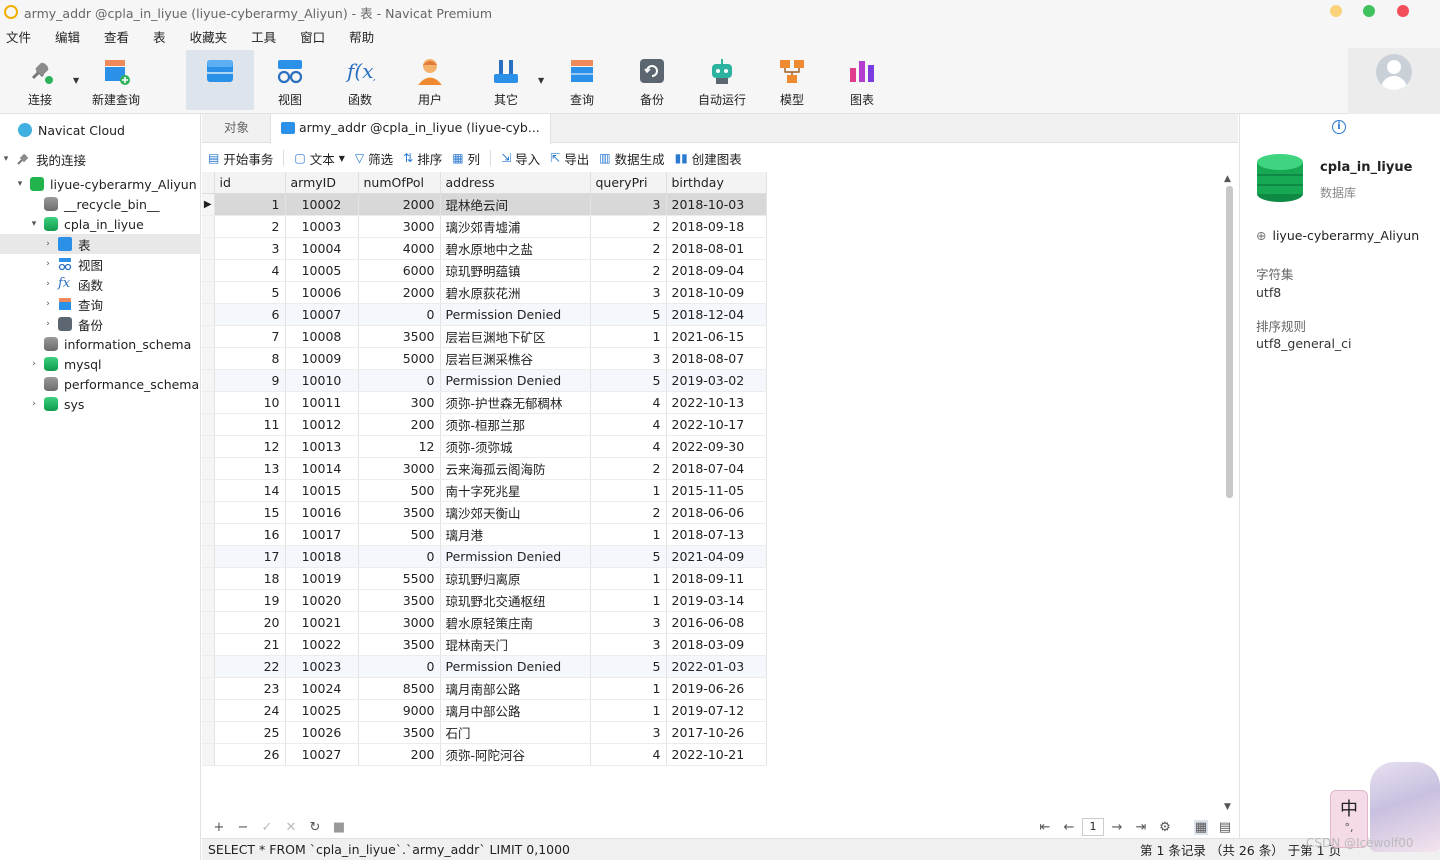 Image resolution: width=1440 pixels, height=860 pixels. What do you see at coordinates (208, 204) in the screenshot?
I see `current-row-marker-icon: ▶` at bounding box center [208, 204].